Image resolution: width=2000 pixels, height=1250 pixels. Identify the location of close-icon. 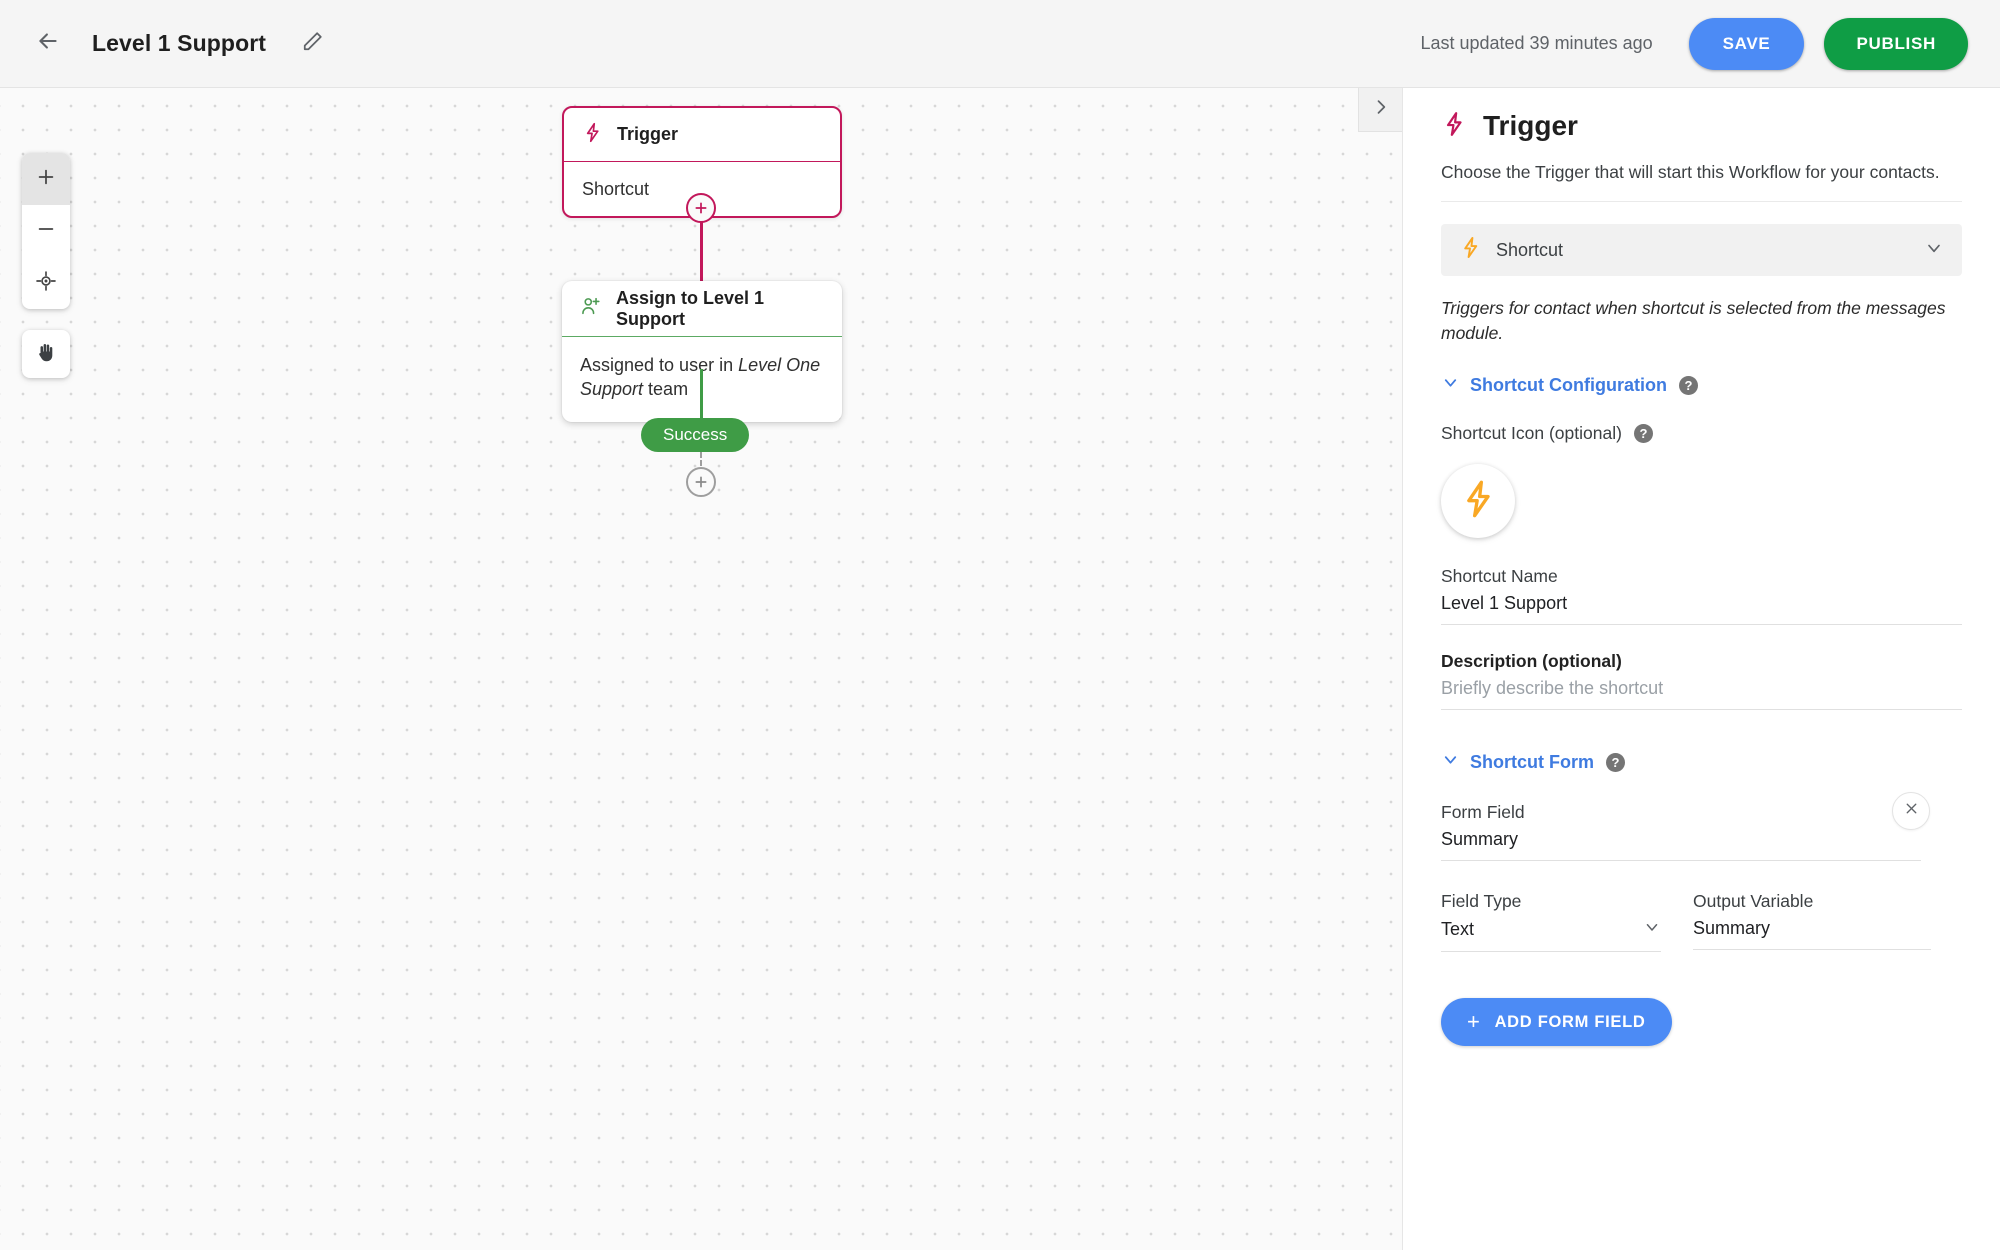
(1911, 811).